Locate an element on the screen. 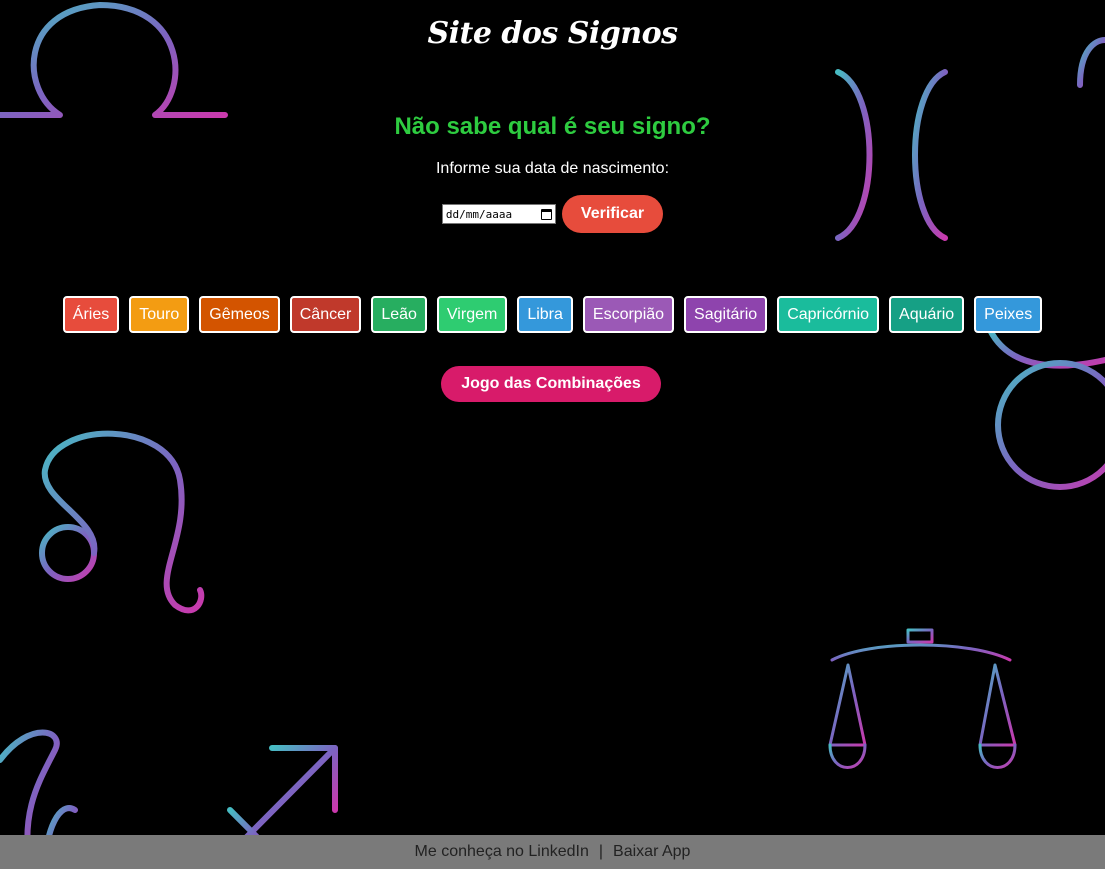 The width and height of the screenshot is (1105, 869). birthdate-form: dd/mm/aaaa Verificar is located at coordinates (552, 214).